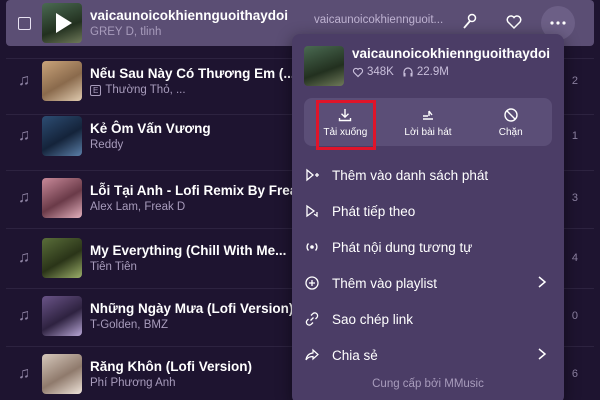  I want to click on headphones-icon, so click(408, 72).